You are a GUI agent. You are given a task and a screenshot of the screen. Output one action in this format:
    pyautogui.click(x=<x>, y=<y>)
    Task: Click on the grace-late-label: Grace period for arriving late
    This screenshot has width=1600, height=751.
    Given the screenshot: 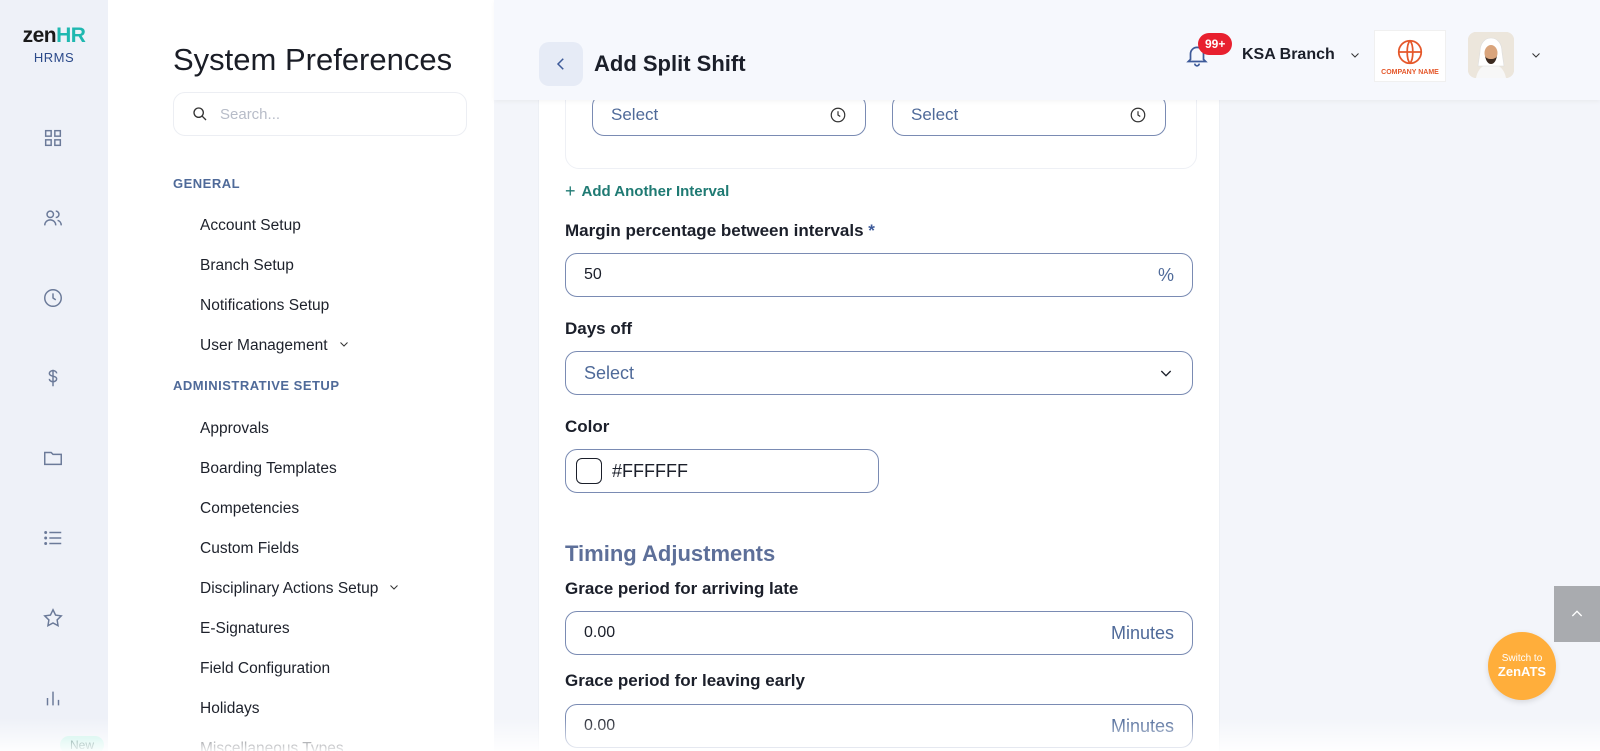 What is the action you would take?
    pyautogui.click(x=682, y=588)
    